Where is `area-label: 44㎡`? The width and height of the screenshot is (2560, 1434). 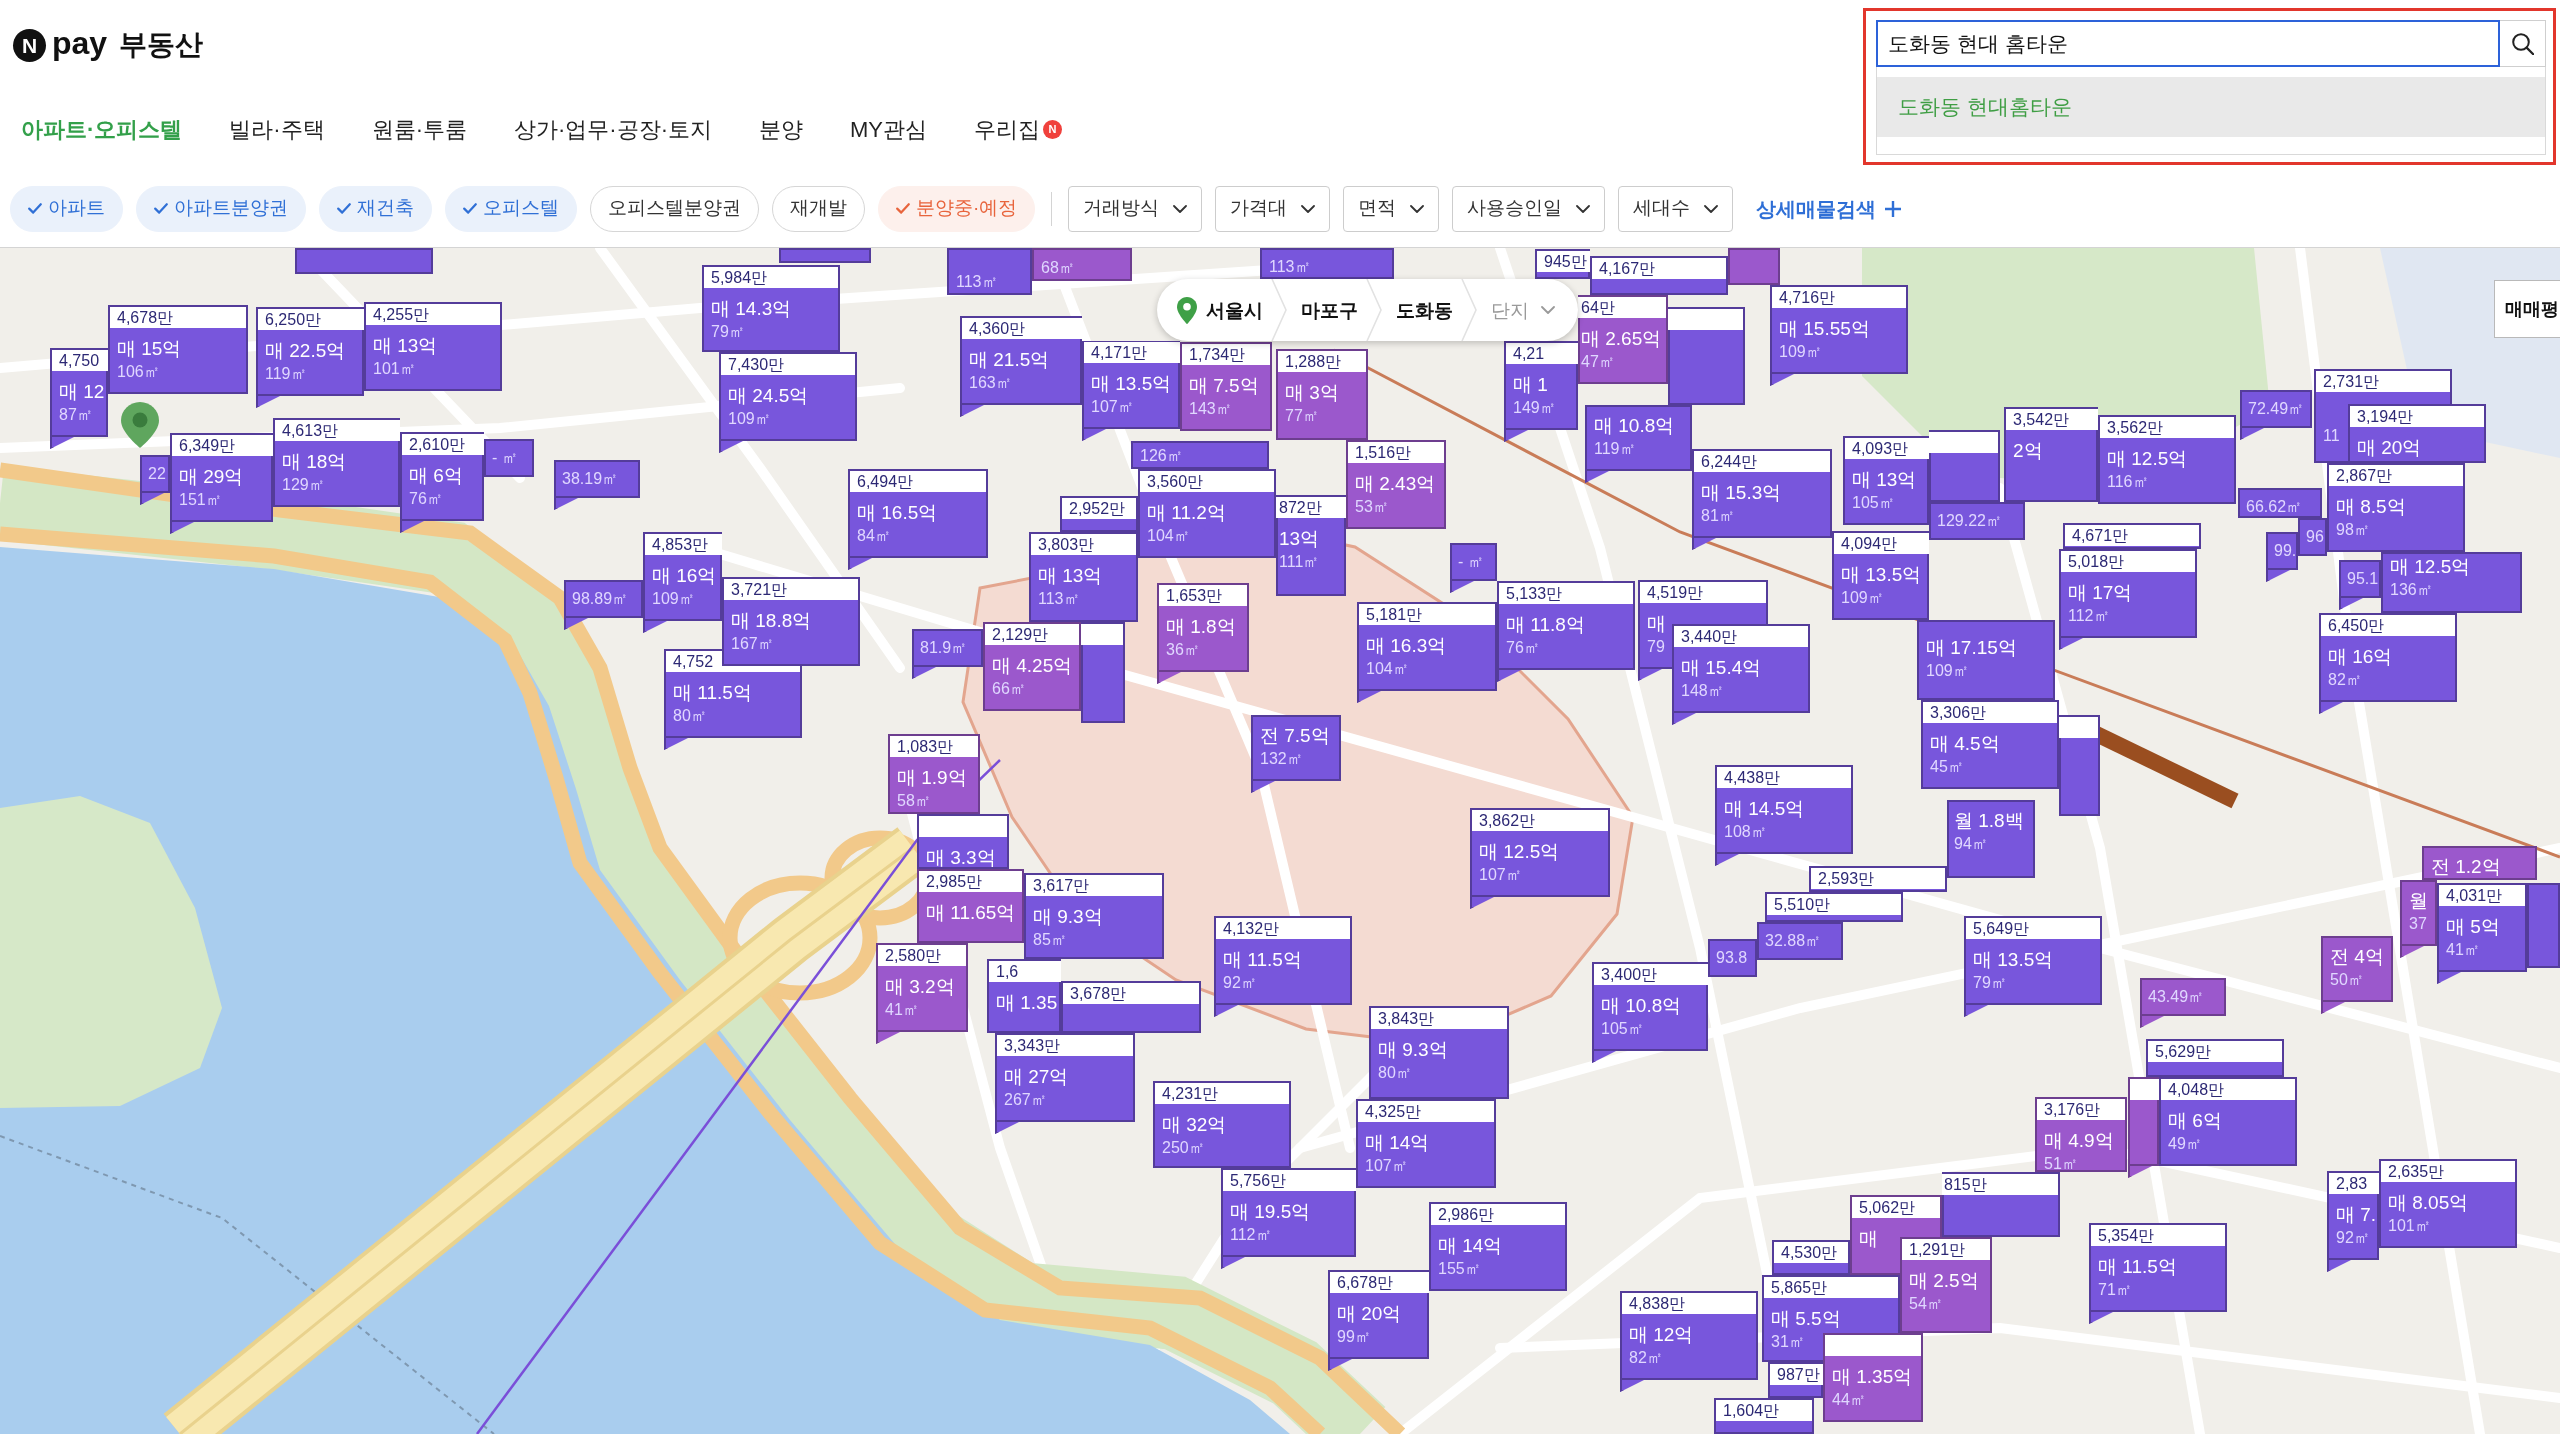
area-label: 44㎡ is located at coordinates (1849, 1400).